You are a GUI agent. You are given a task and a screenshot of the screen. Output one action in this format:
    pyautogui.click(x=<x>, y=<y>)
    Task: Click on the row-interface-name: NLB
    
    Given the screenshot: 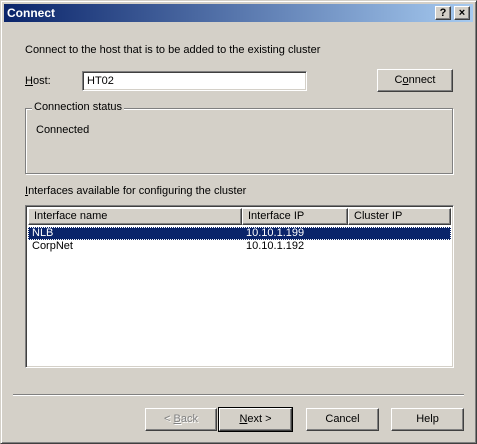 What is the action you would take?
    pyautogui.click(x=43, y=233)
    